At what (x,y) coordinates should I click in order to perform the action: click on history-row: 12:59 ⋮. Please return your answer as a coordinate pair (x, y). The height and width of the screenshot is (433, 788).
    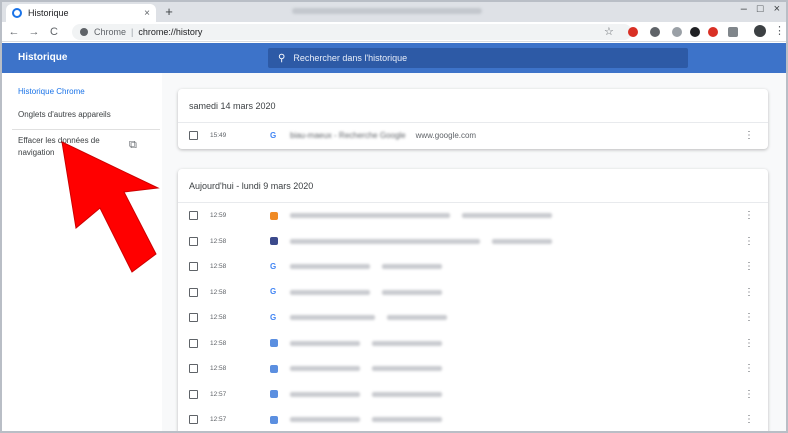
    Looking at the image, I should click on (473, 216).